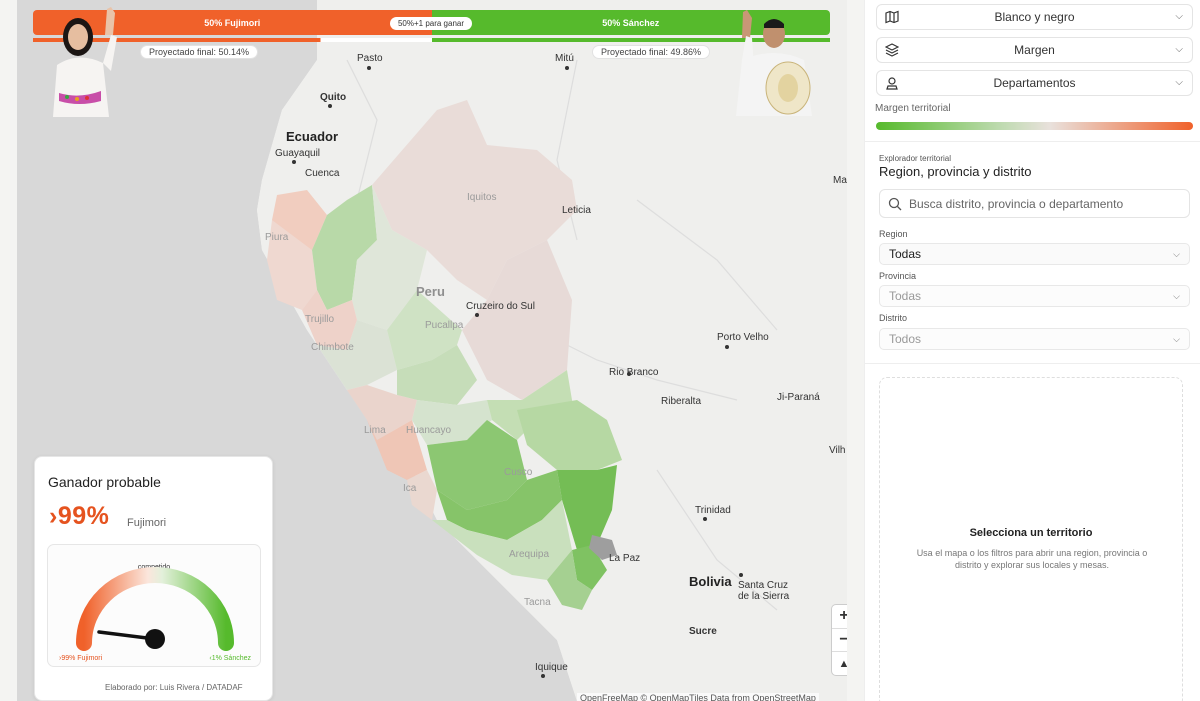 This screenshot has width=1200, height=701. What do you see at coordinates (104, 482) in the screenshot?
I see `winner-title: Ganador probable` at bounding box center [104, 482].